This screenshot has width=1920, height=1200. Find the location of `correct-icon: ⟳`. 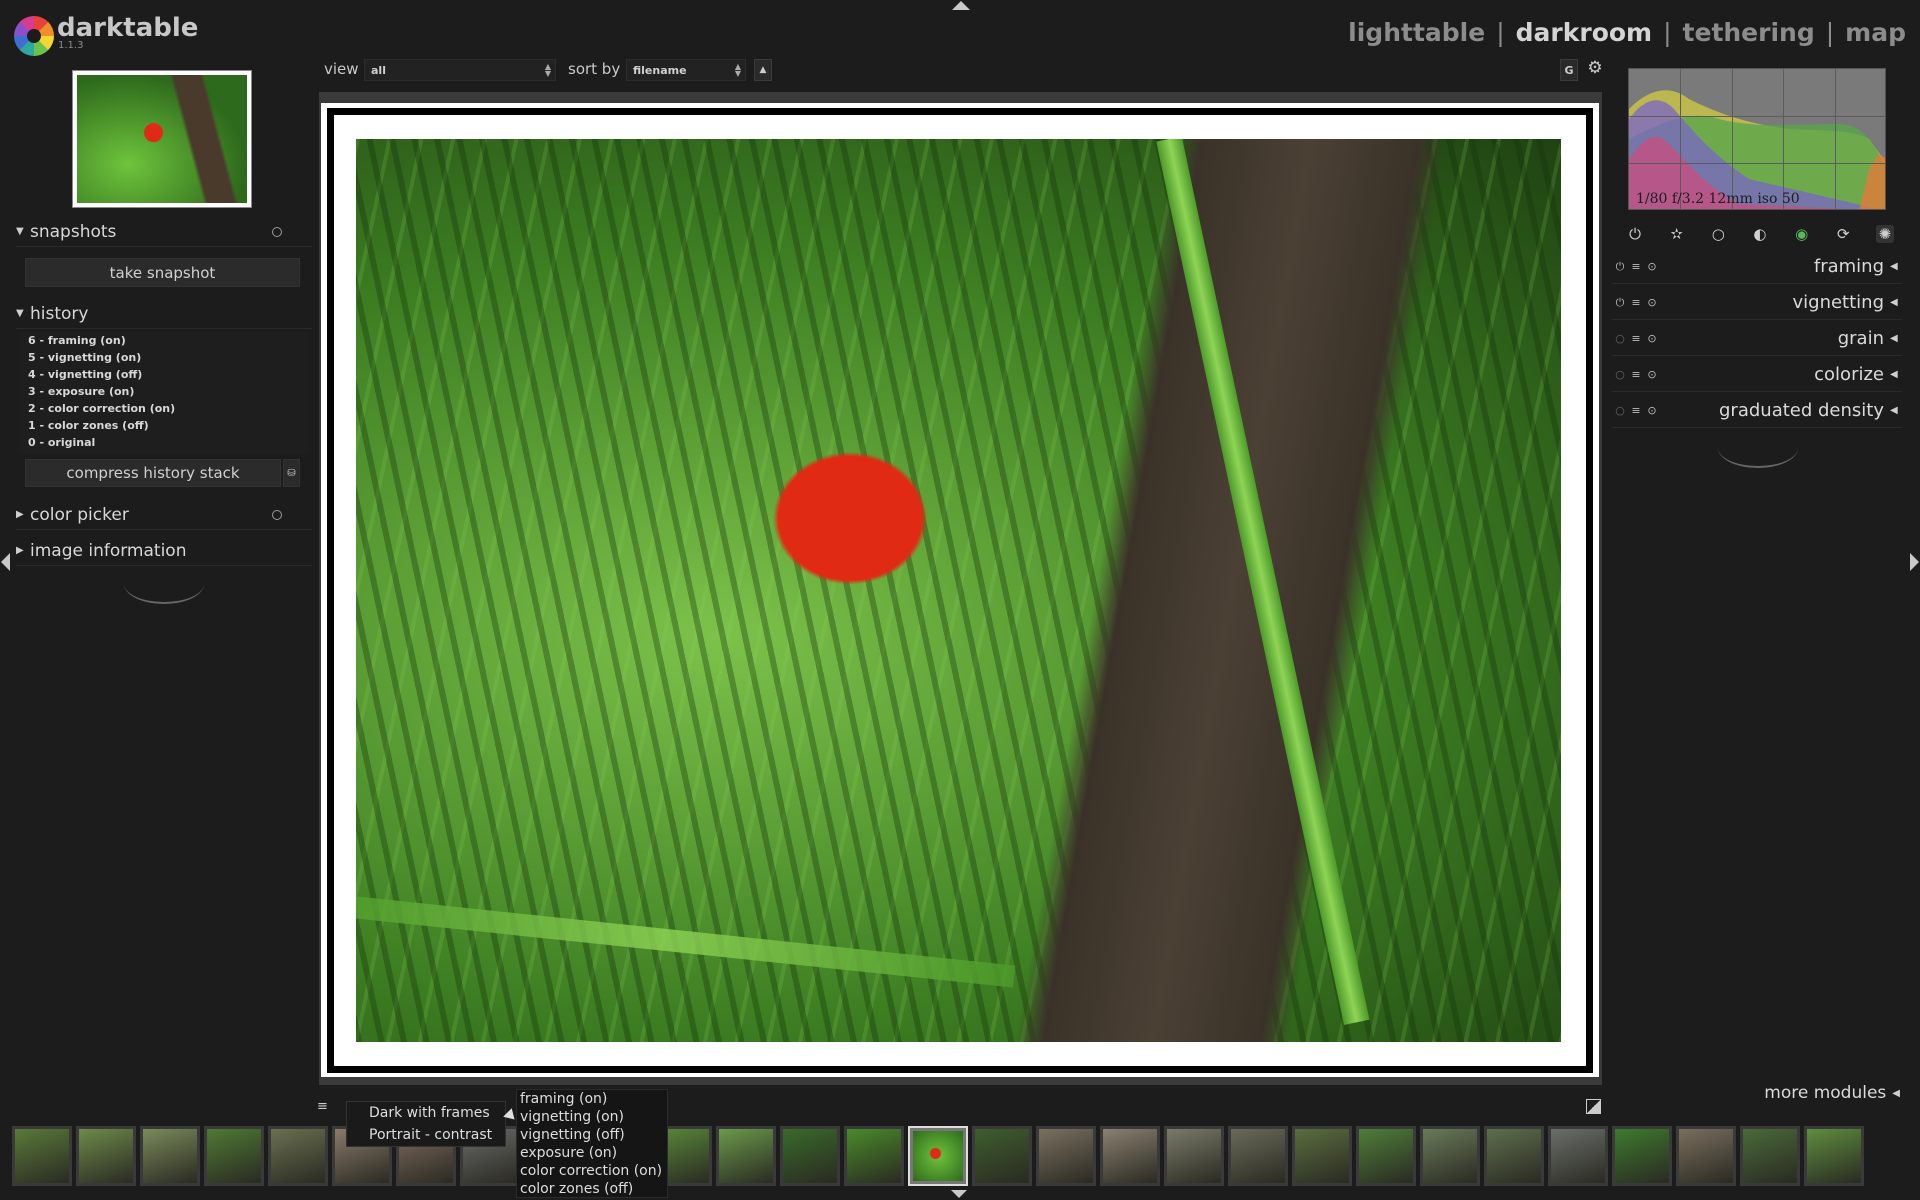

correct-icon: ⟳ is located at coordinates (1843, 234).